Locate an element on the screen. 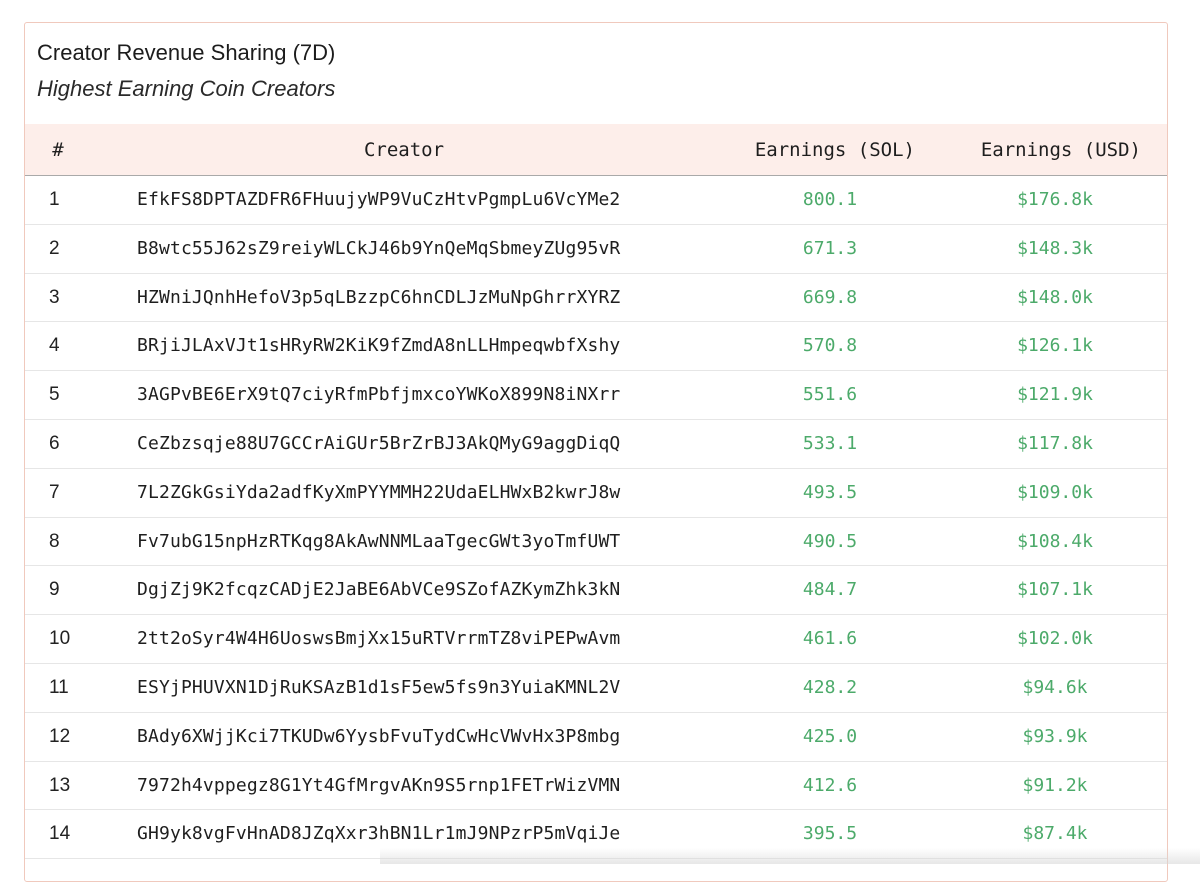 The width and height of the screenshot is (1200, 882). earnings-usd-value: $91.2k is located at coordinates (1055, 785).